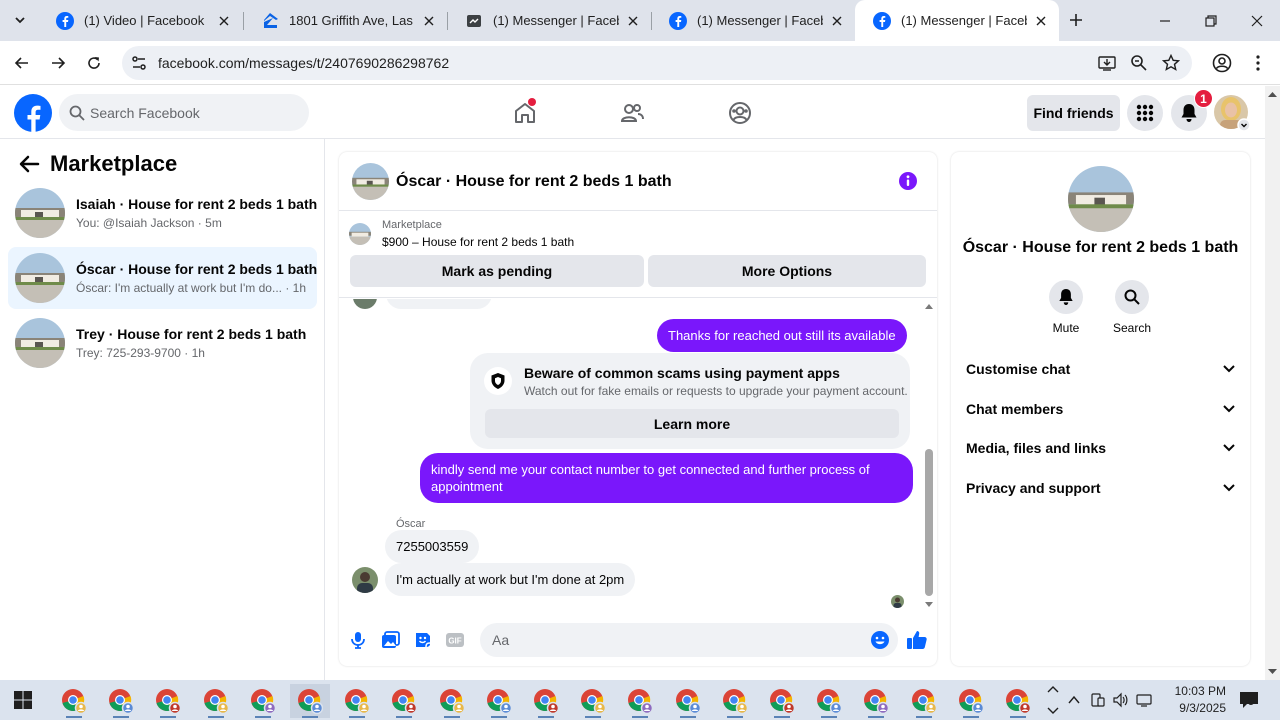  What do you see at coordinates (1139, 63) in the screenshot?
I see `zoom-icon` at bounding box center [1139, 63].